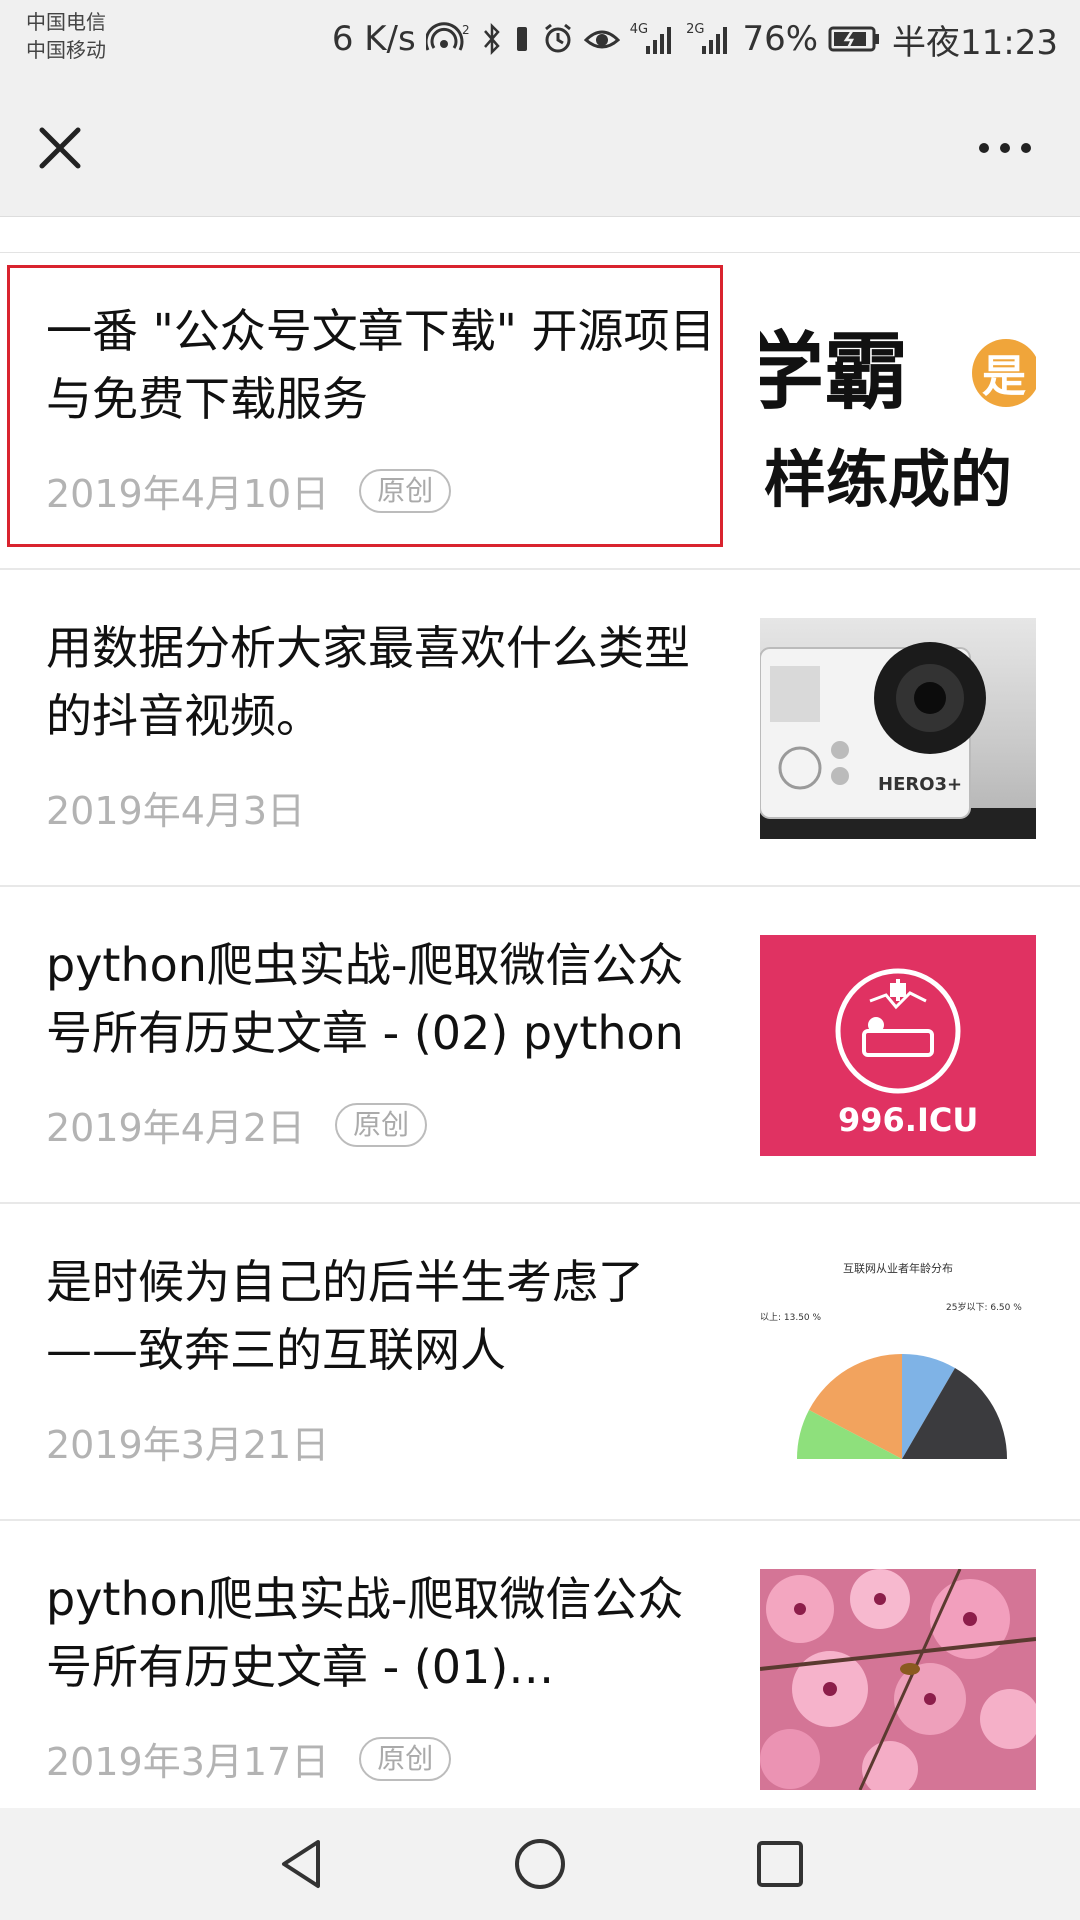 Image resolution: width=1080 pixels, height=1920 pixels. What do you see at coordinates (975, 42) in the screenshot?
I see `clock: 半夜11:23` at bounding box center [975, 42].